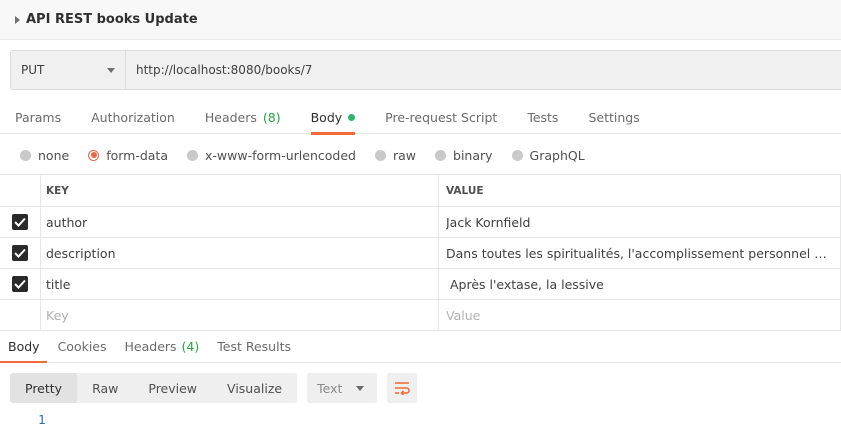  I want to click on body-type-graphql: GraphQL, so click(548, 155).